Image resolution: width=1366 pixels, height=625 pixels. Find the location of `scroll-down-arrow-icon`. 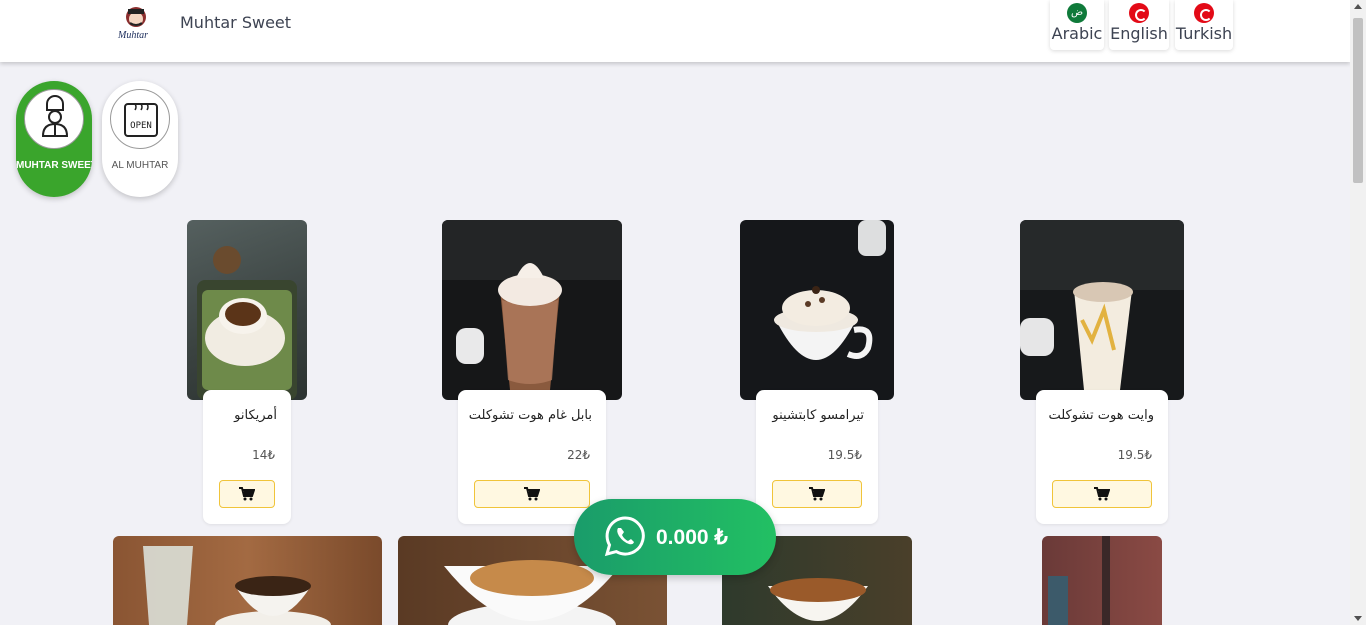

scroll-down-arrow-icon is located at coordinates (1358, 618).